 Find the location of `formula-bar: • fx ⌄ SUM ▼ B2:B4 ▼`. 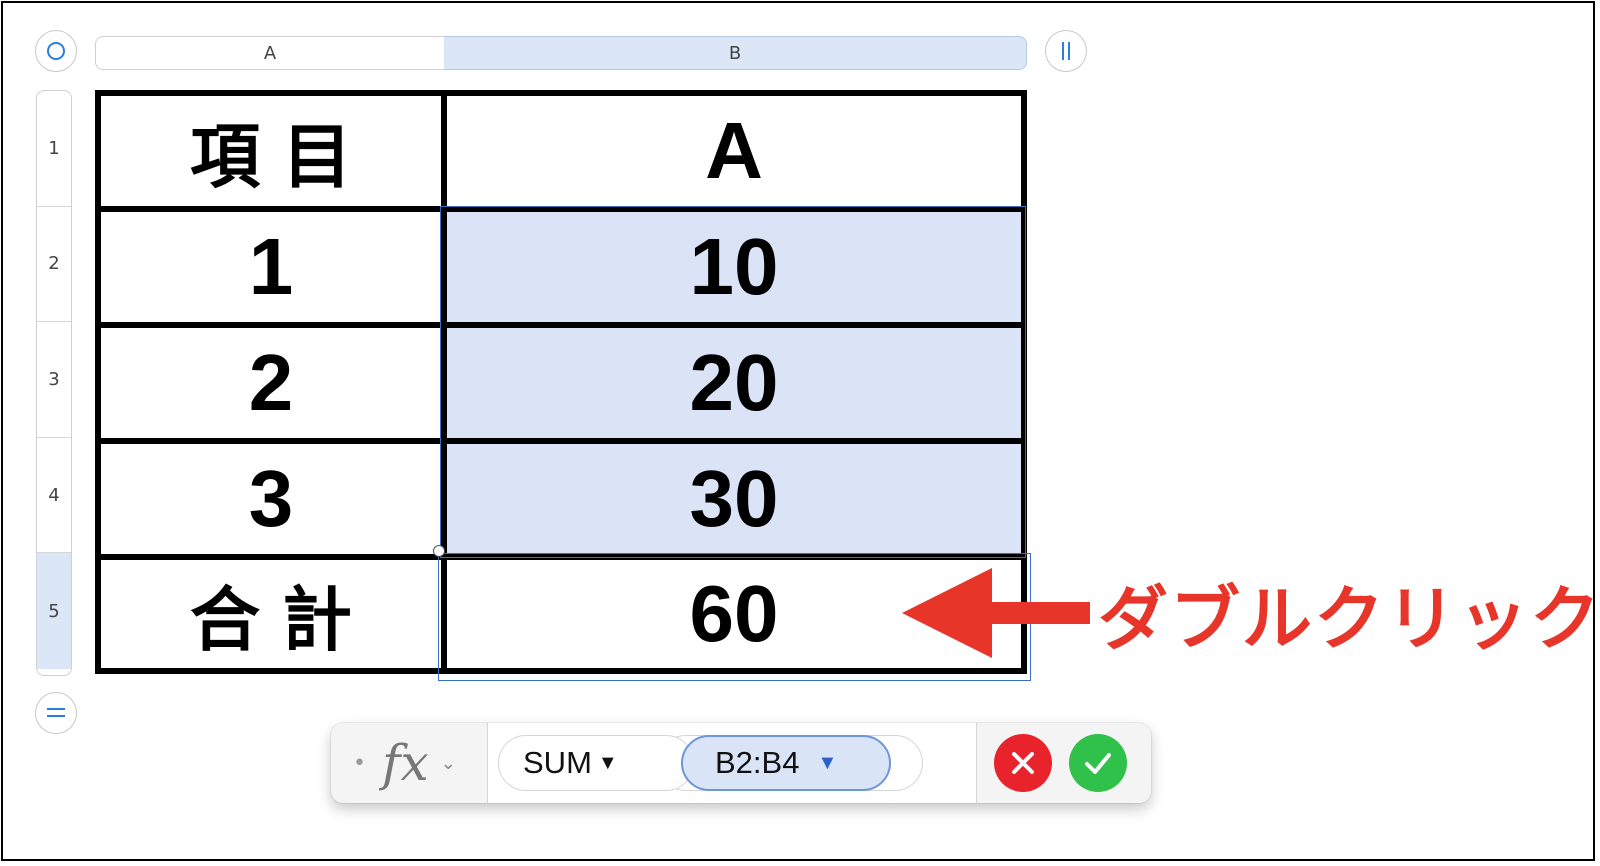

formula-bar: • fx ⌄ SUM ▼ B2:B4 ▼ is located at coordinates (741, 763).